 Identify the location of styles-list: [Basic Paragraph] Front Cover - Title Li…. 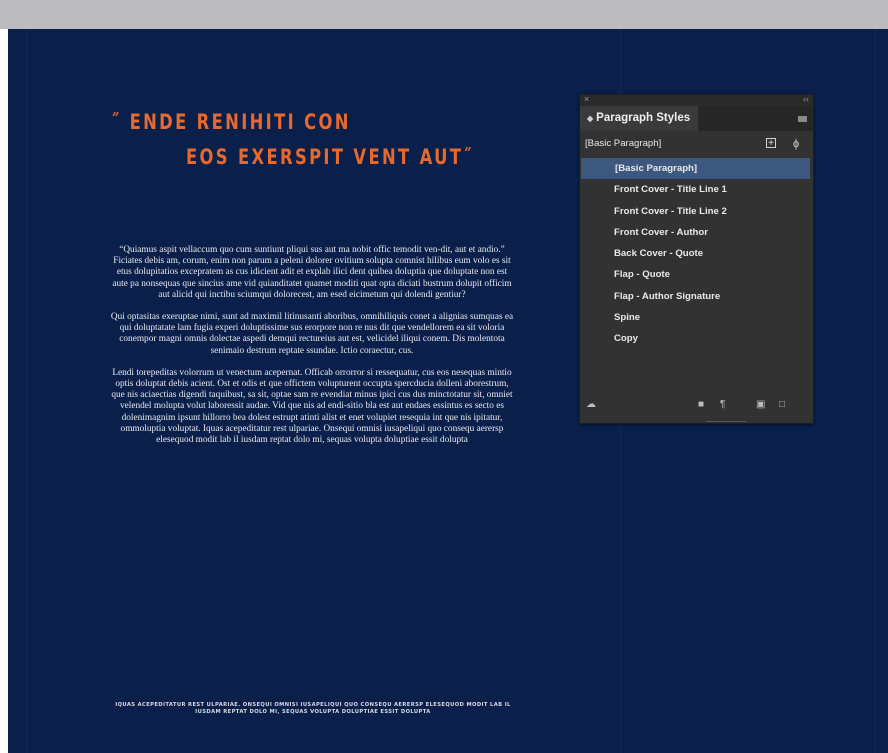
(696, 254).